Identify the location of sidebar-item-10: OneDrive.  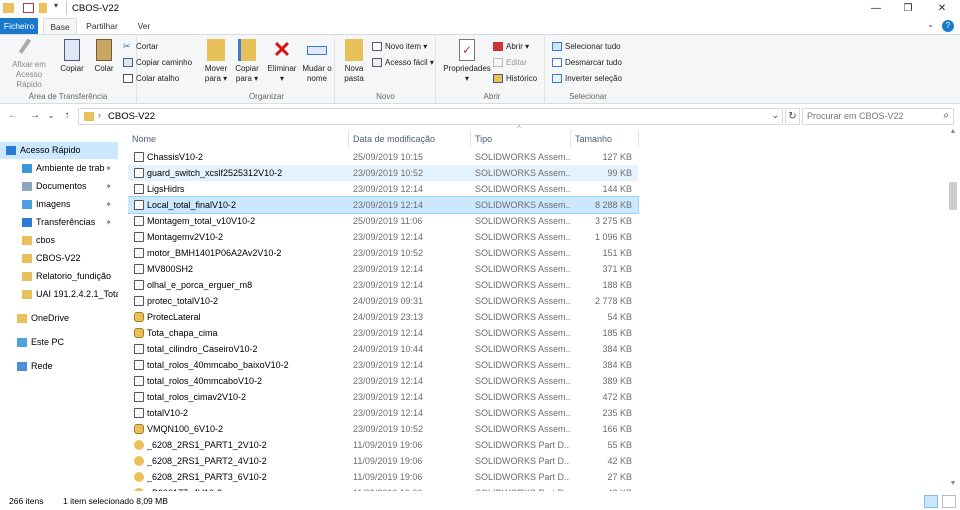
(59, 318).